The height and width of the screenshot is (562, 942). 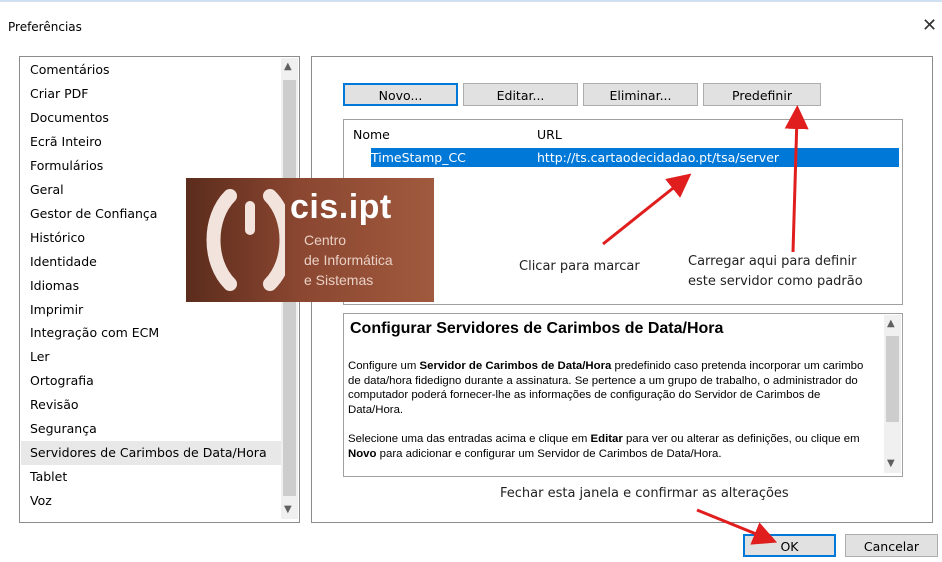 What do you see at coordinates (579, 266) in the screenshot?
I see `annotation-click-to-mark: Clicar para marcar` at bounding box center [579, 266].